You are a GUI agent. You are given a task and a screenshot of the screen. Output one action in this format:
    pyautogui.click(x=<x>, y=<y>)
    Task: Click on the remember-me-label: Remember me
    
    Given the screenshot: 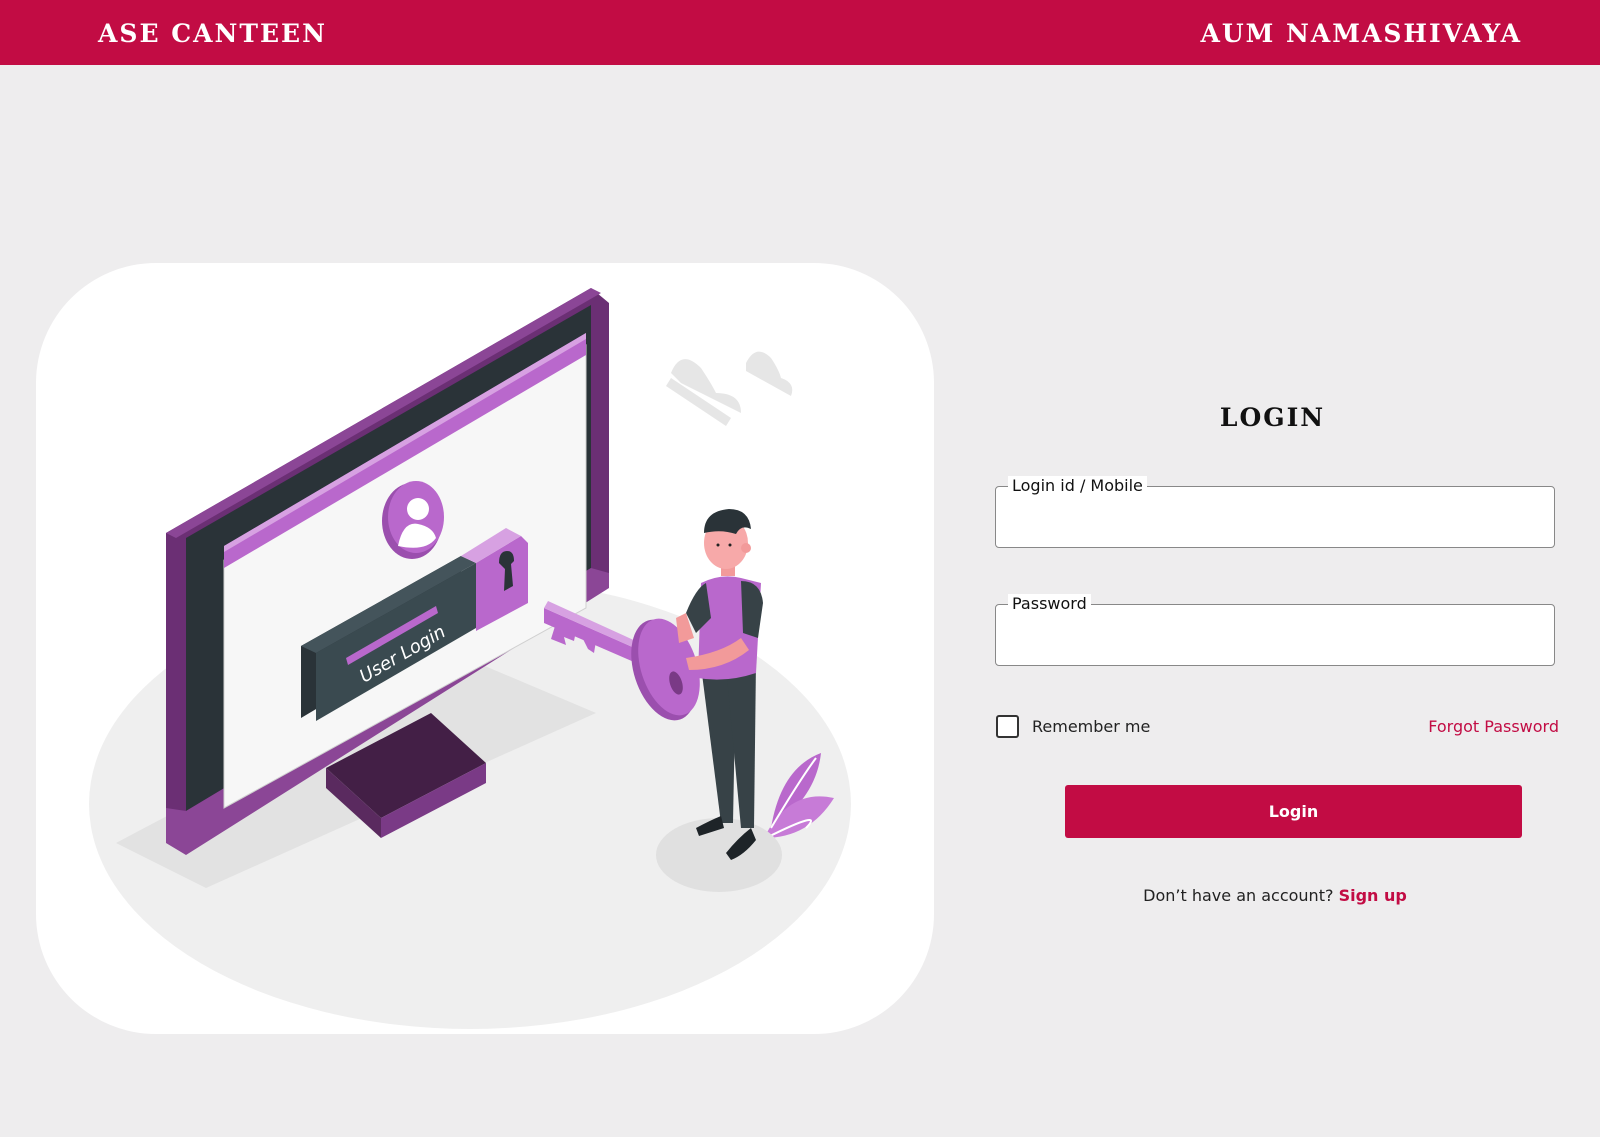 What is the action you would take?
    pyautogui.click(x=1091, y=726)
    